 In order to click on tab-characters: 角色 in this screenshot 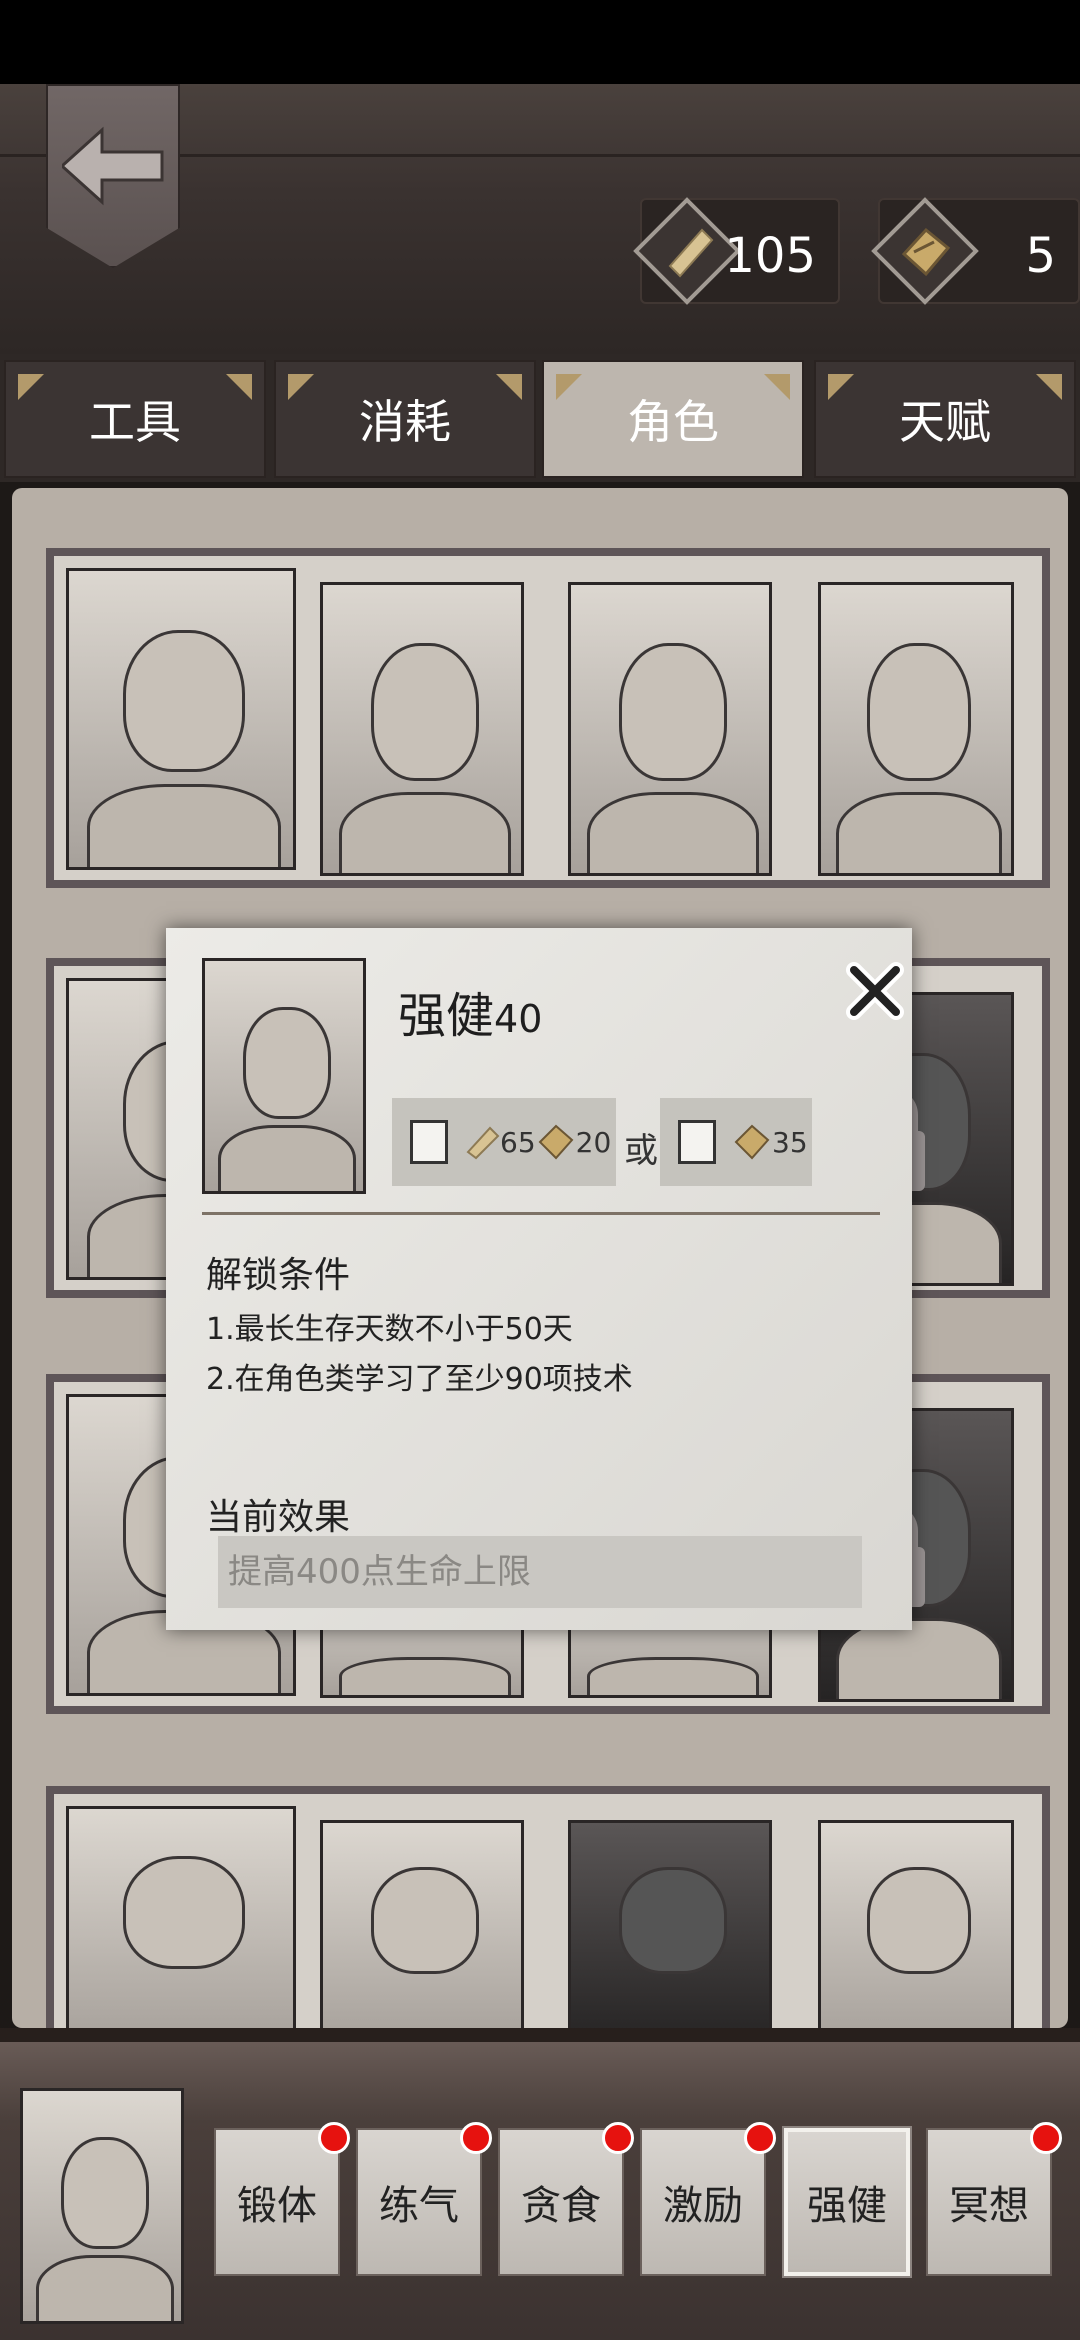, I will do `click(673, 419)`.